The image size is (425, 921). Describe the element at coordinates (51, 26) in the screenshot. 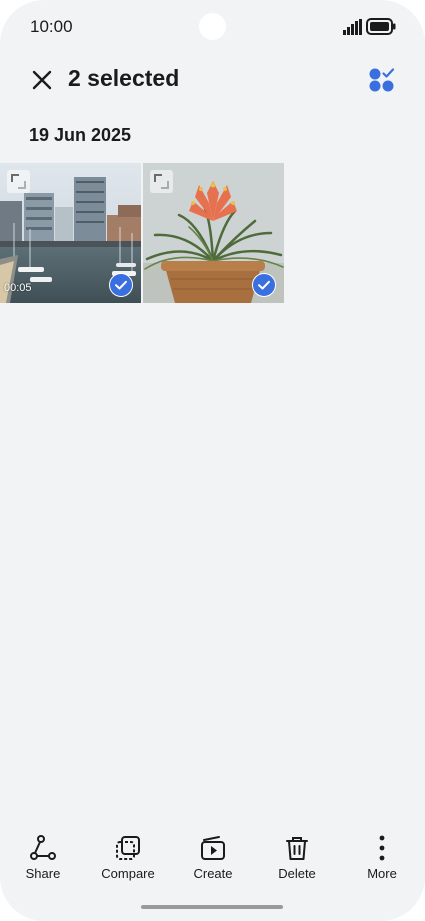

I see `status-time: 10:00` at that location.